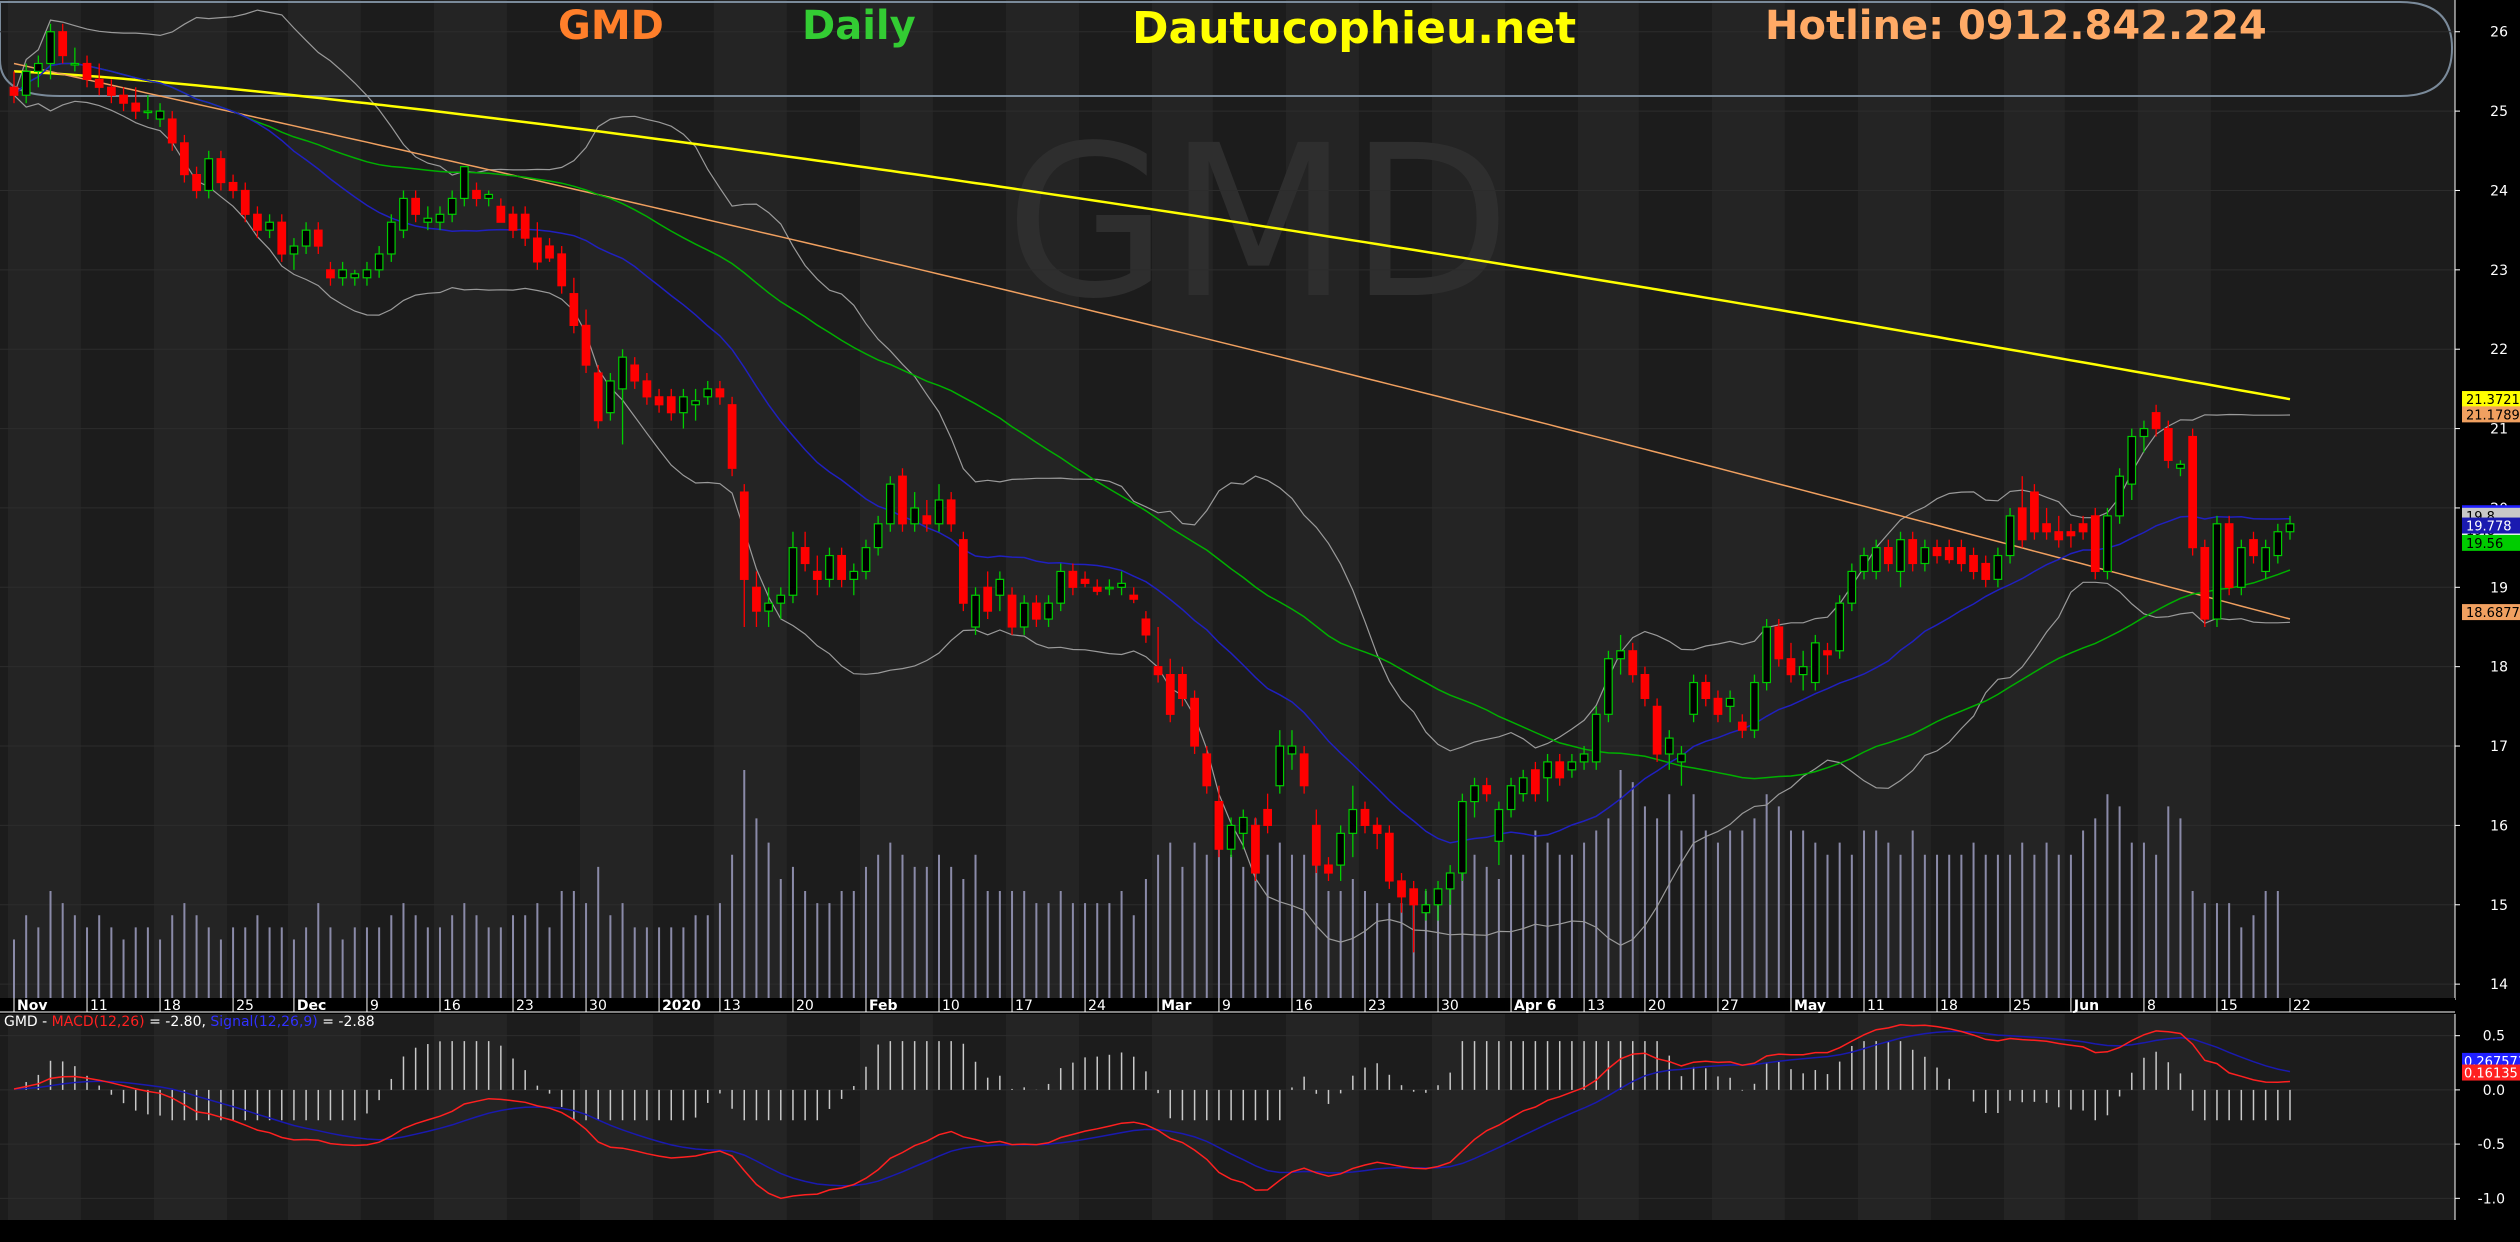 This screenshot has width=2520, height=1242. Describe the element at coordinates (1535, 1006) in the screenshot. I see `x-tick-label: Apr 6` at that location.